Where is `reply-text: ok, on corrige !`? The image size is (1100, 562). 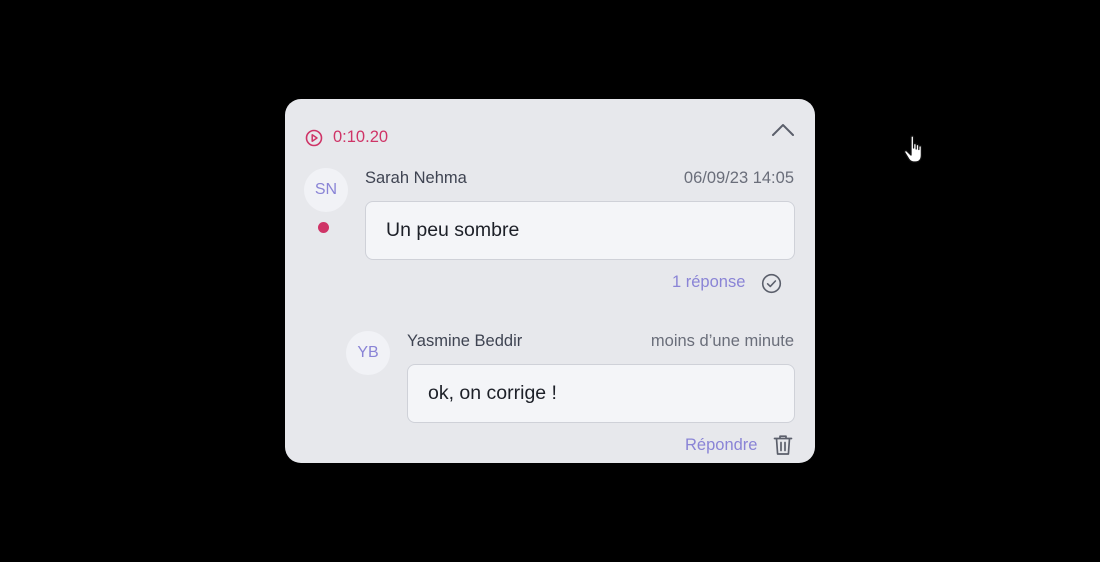 reply-text: ok, on corrige ! is located at coordinates (601, 393).